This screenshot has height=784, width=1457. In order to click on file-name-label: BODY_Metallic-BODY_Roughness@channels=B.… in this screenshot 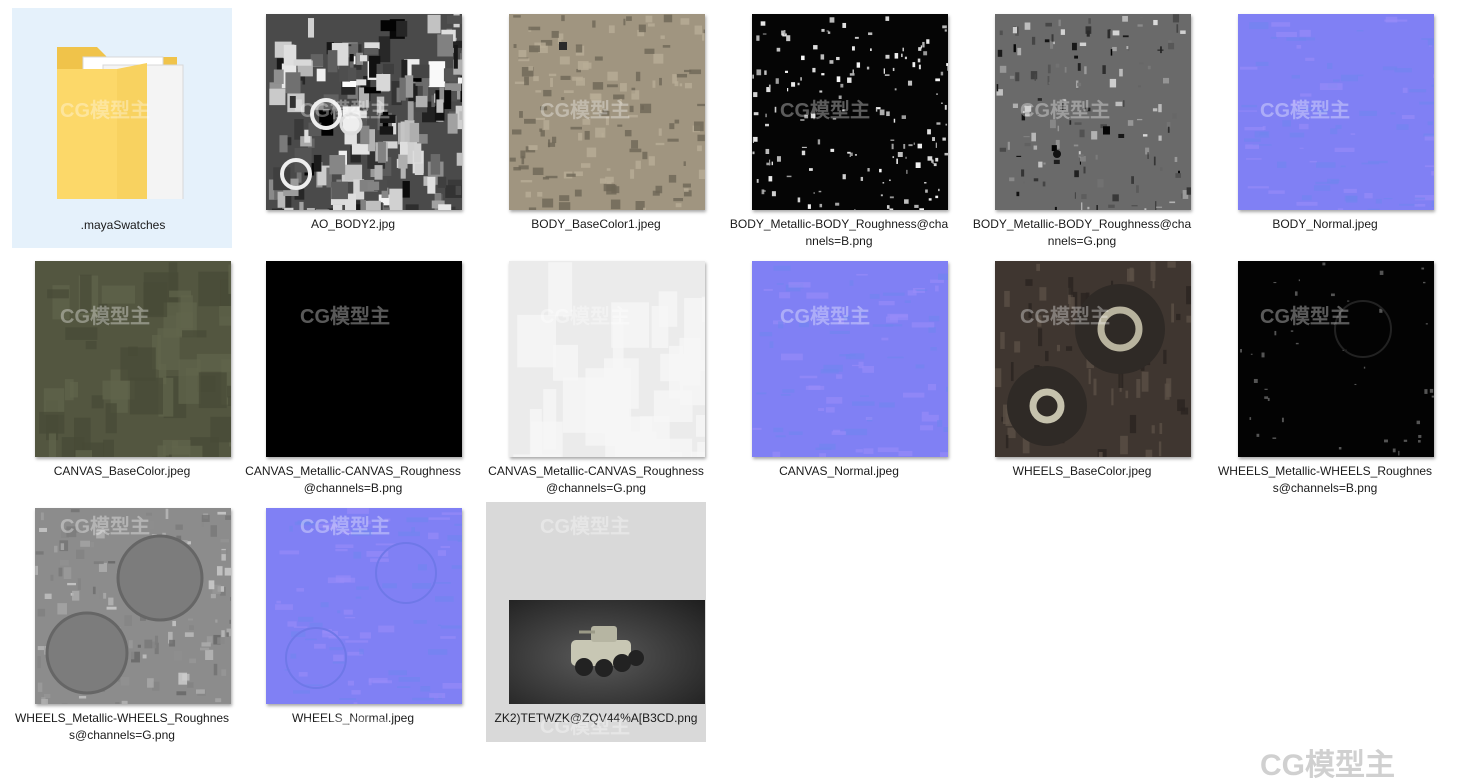, I will do `click(839, 233)`.